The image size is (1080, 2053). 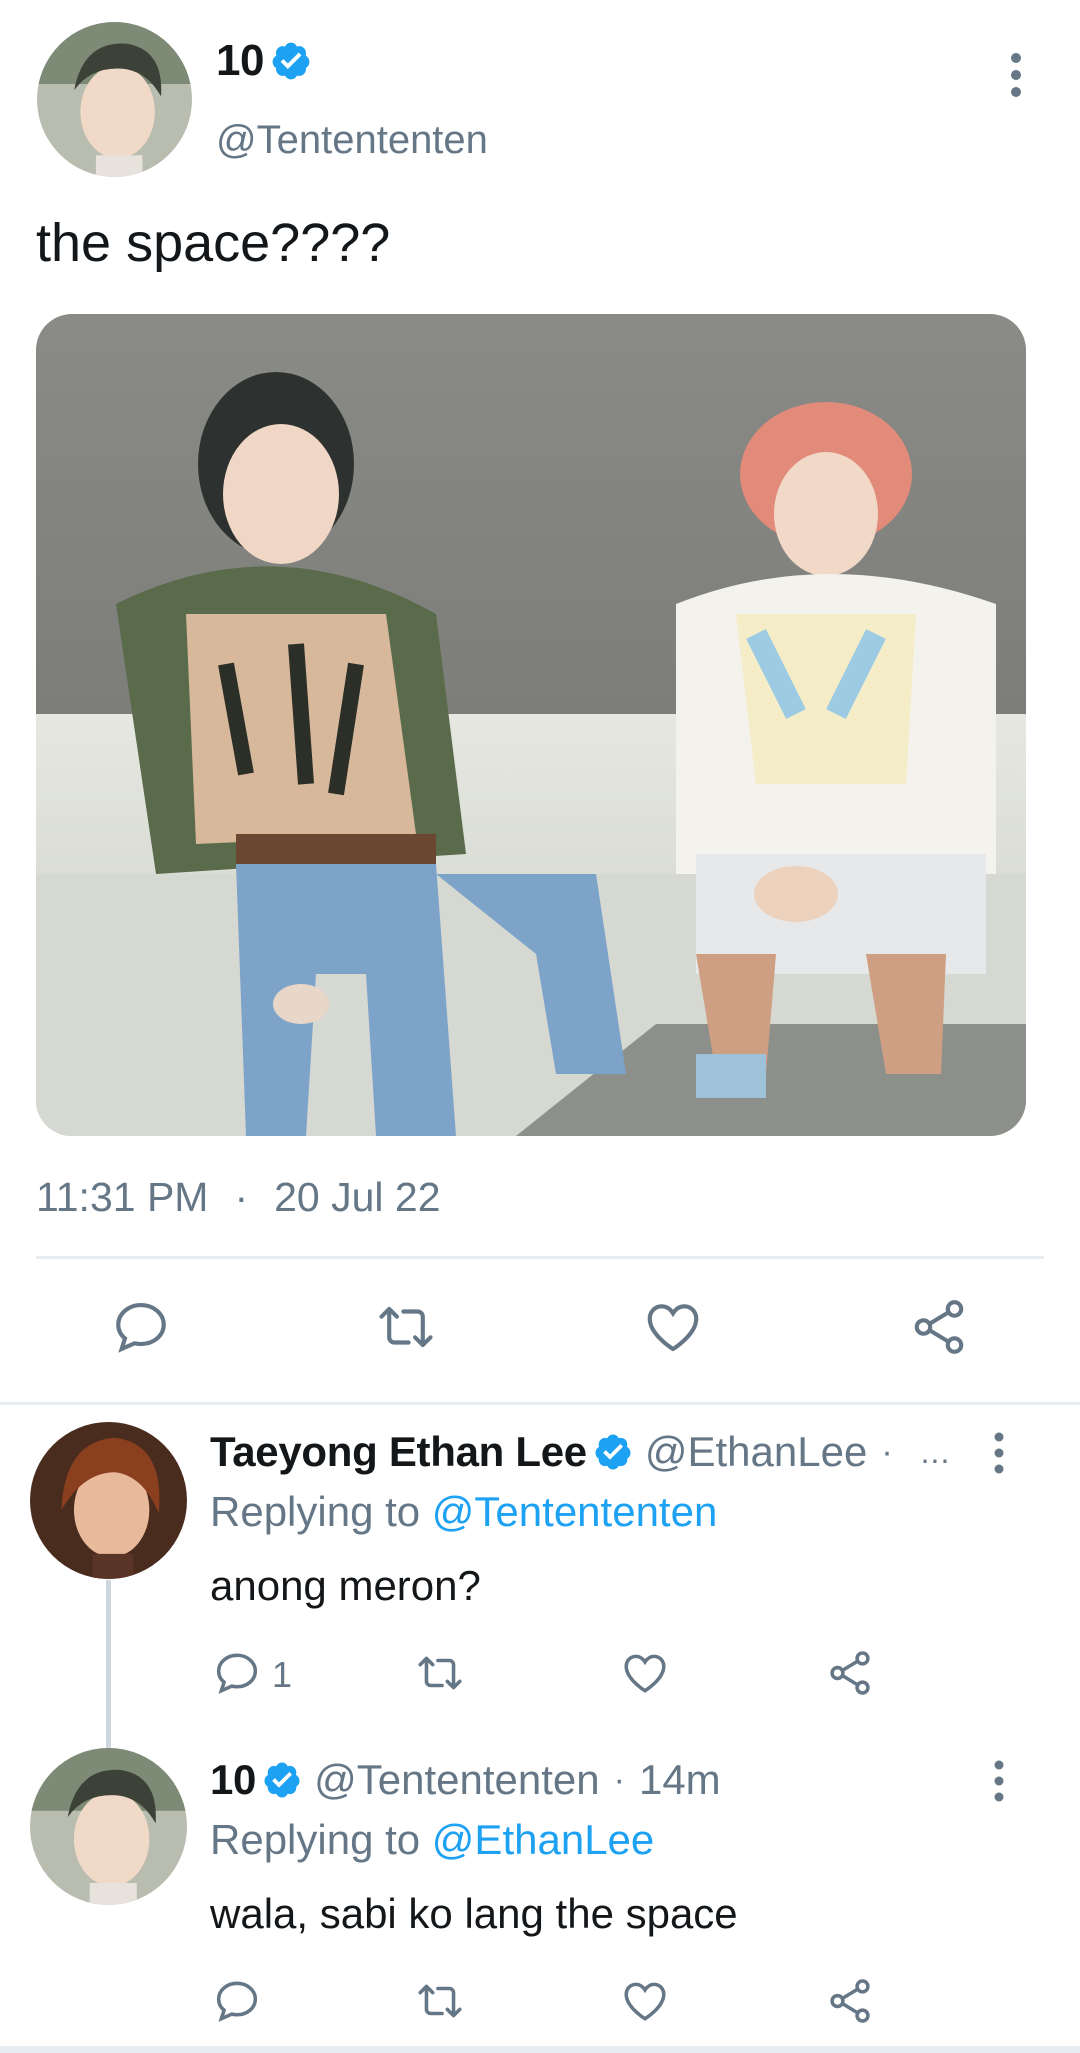 What do you see at coordinates (122, 1197) in the screenshot?
I see `tweet-time: 11:31 PM` at bounding box center [122, 1197].